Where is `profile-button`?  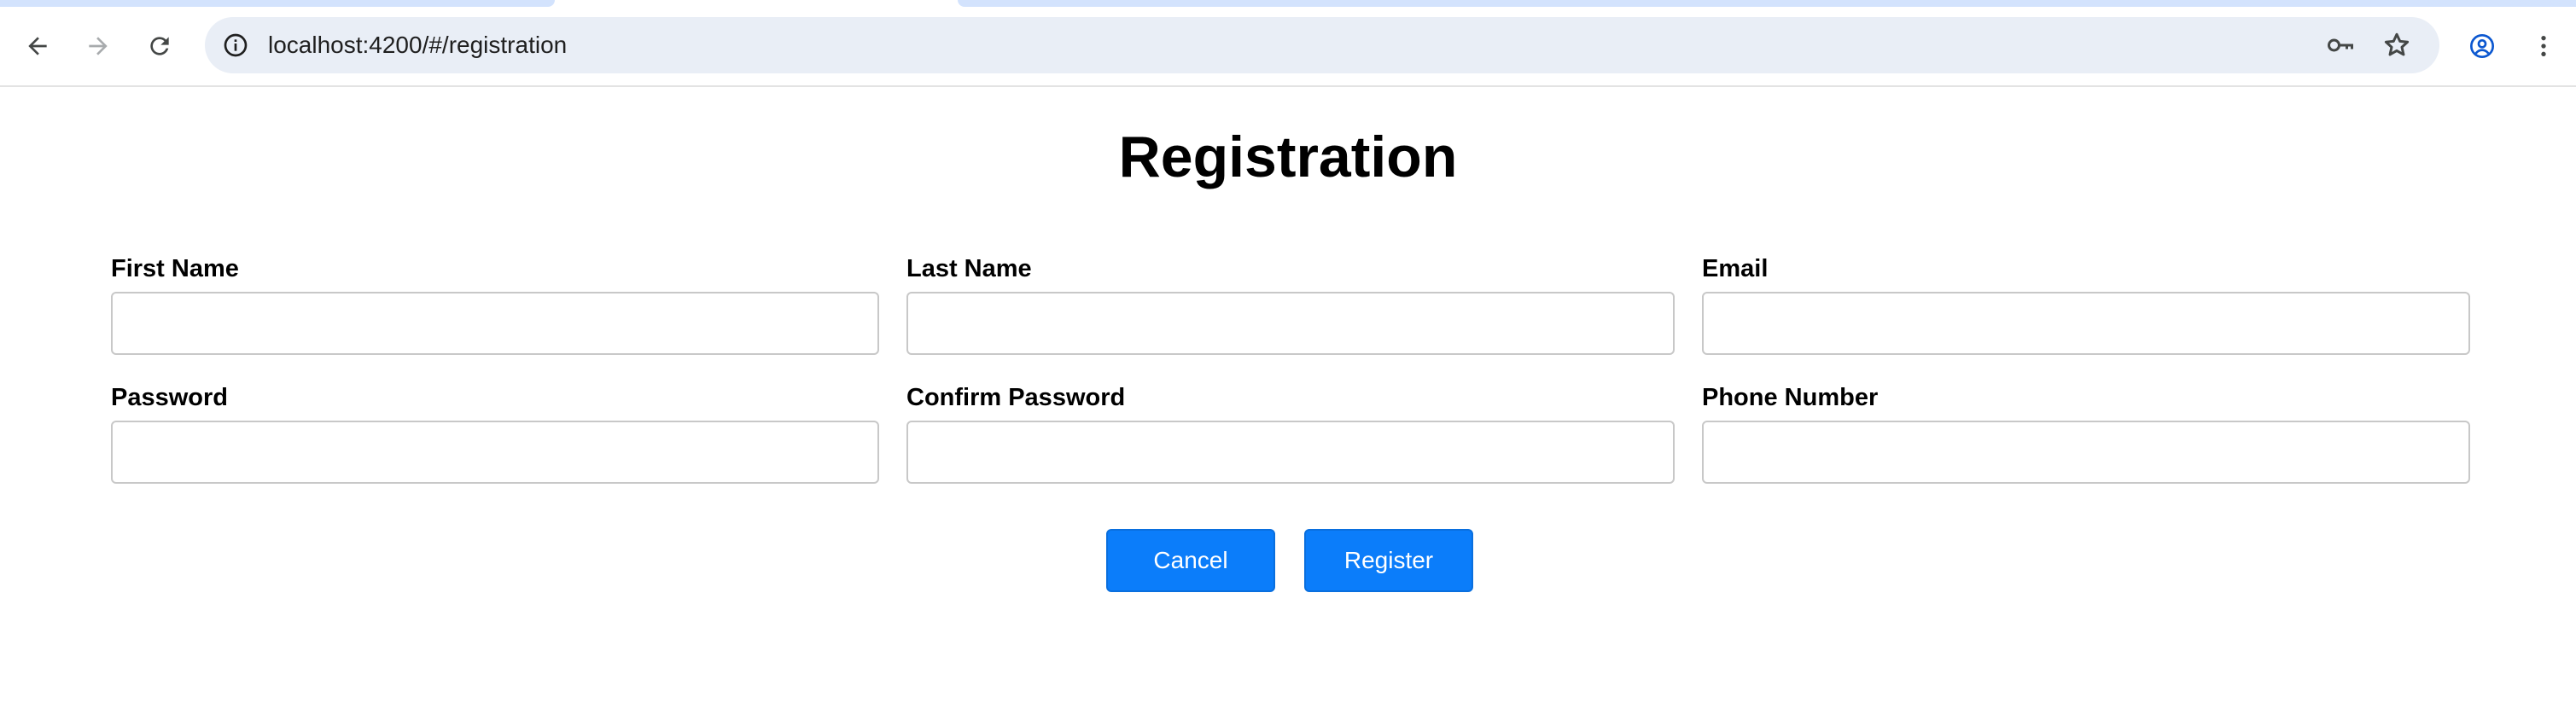
profile-button is located at coordinates (2482, 46).